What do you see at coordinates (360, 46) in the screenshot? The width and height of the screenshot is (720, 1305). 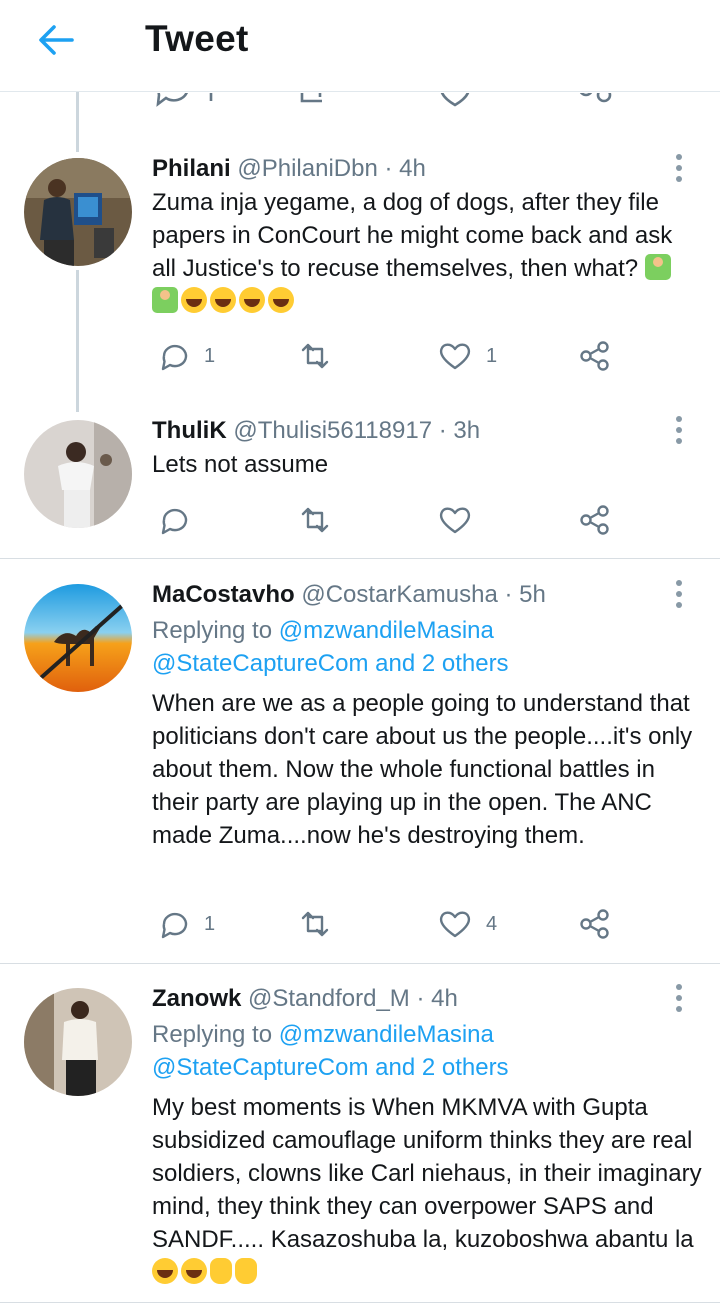 I see `top-app-bar: Tweet` at bounding box center [360, 46].